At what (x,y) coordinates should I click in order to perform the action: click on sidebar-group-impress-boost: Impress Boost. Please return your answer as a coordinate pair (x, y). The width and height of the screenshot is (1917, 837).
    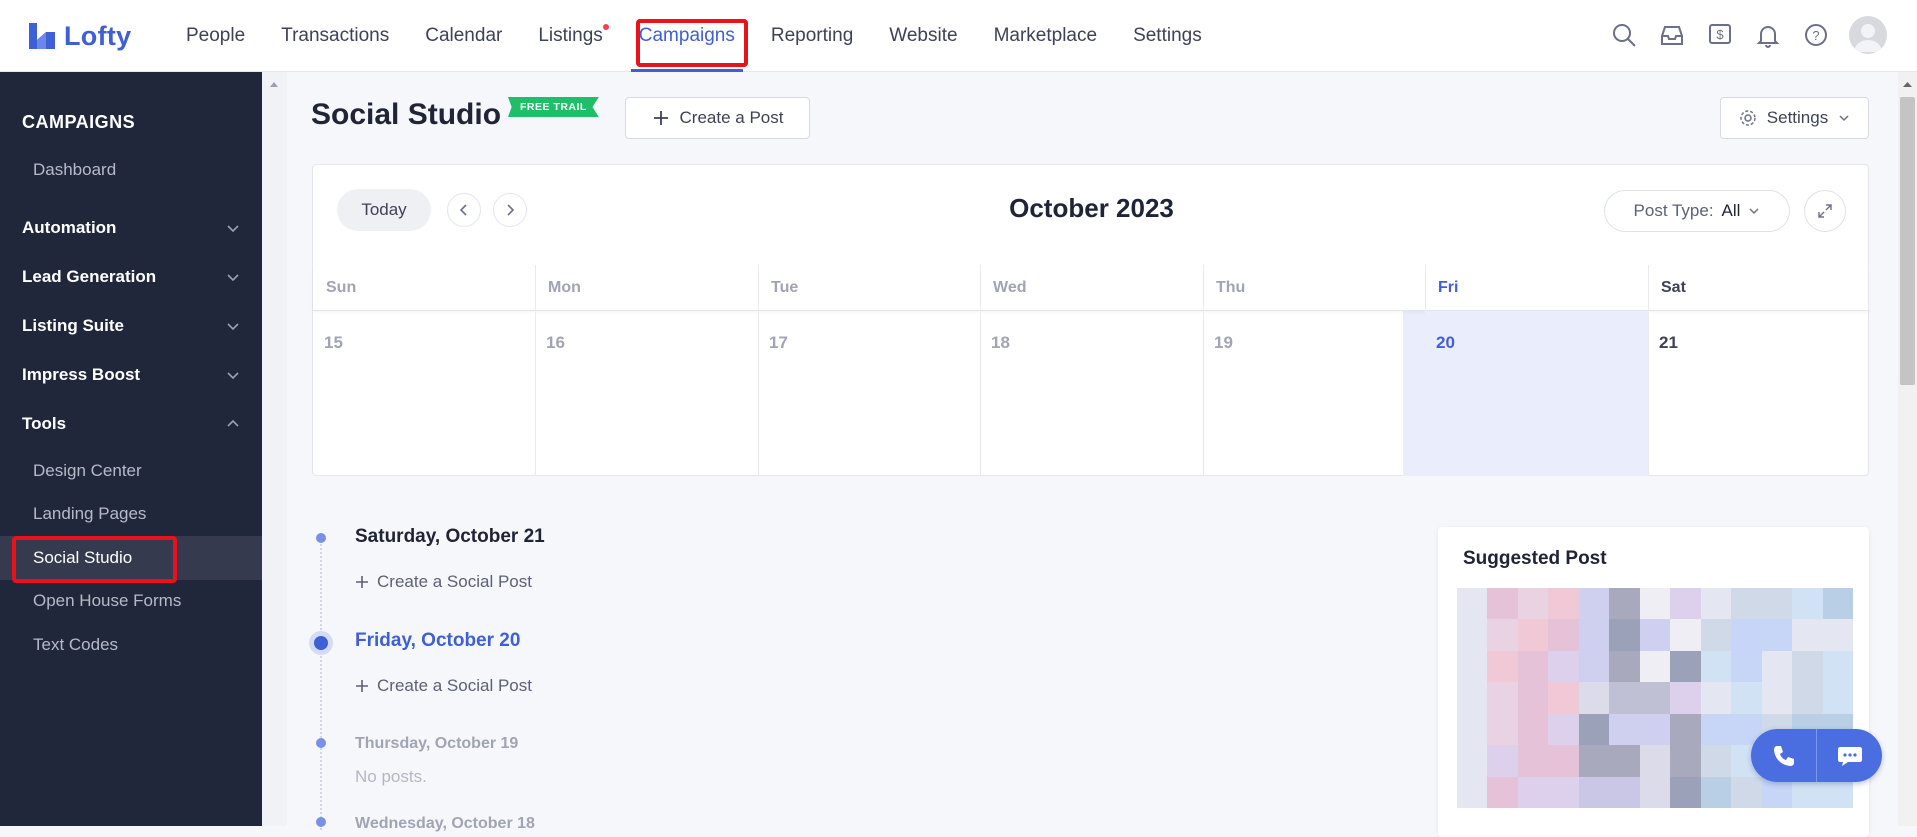
    Looking at the image, I should click on (131, 375).